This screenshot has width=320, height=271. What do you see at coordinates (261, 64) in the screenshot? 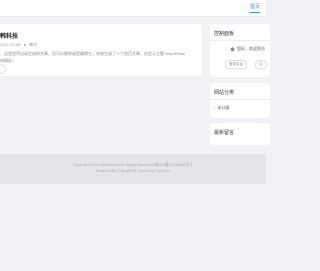
I see `register-button: 注` at bounding box center [261, 64].